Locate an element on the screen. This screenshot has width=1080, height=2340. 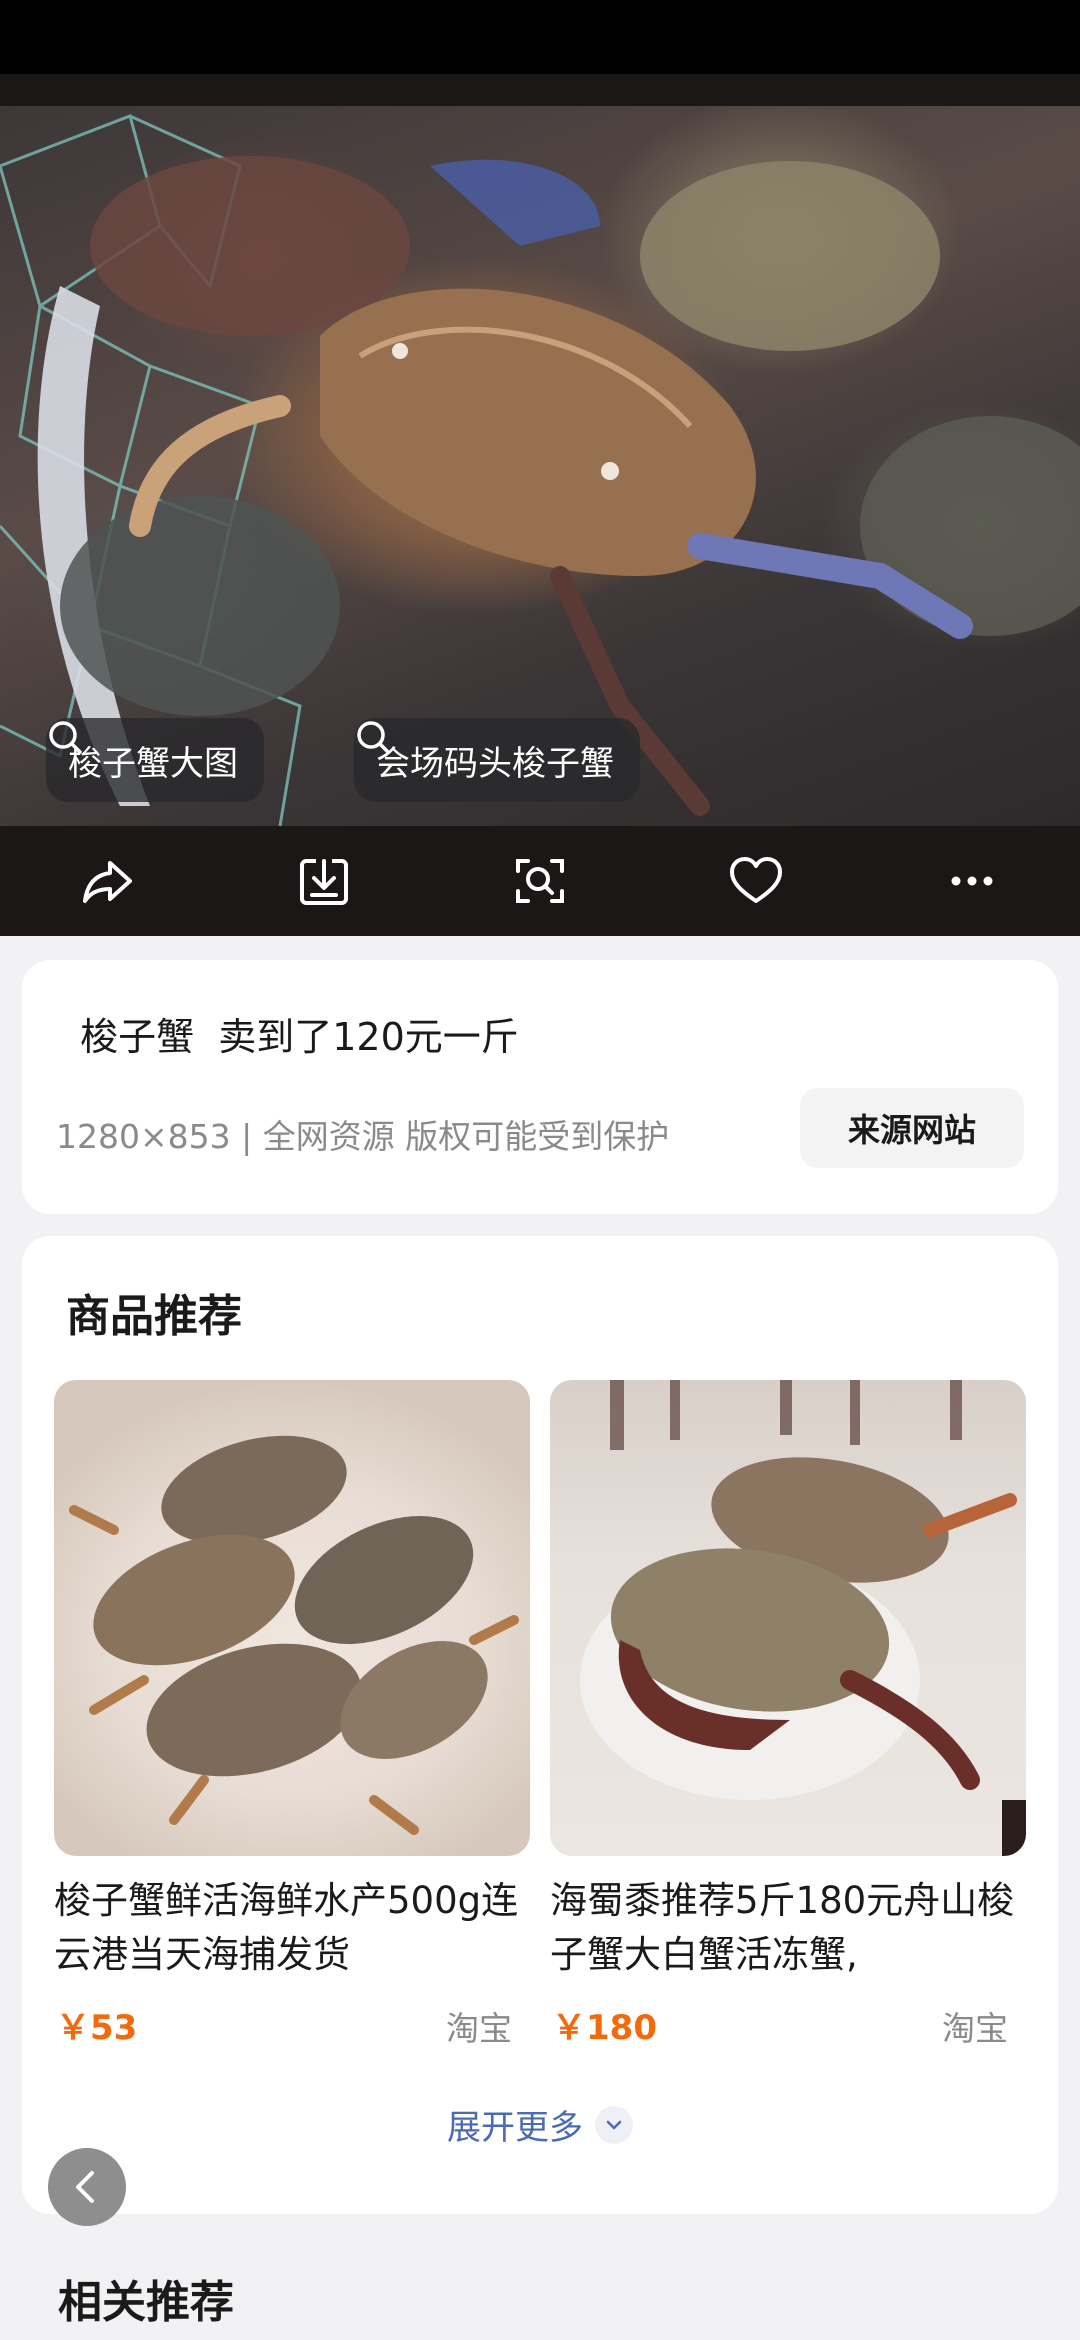
product-meta: ￥180 淘宝 is located at coordinates (788, 2024).